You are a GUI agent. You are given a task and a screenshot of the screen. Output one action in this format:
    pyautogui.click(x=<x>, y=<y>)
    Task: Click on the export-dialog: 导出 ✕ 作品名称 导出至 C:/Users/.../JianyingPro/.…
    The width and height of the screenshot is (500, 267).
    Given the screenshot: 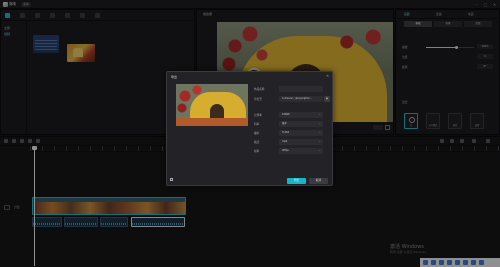 What is the action you would take?
    pyautogui.click(x=249, y=128)
    